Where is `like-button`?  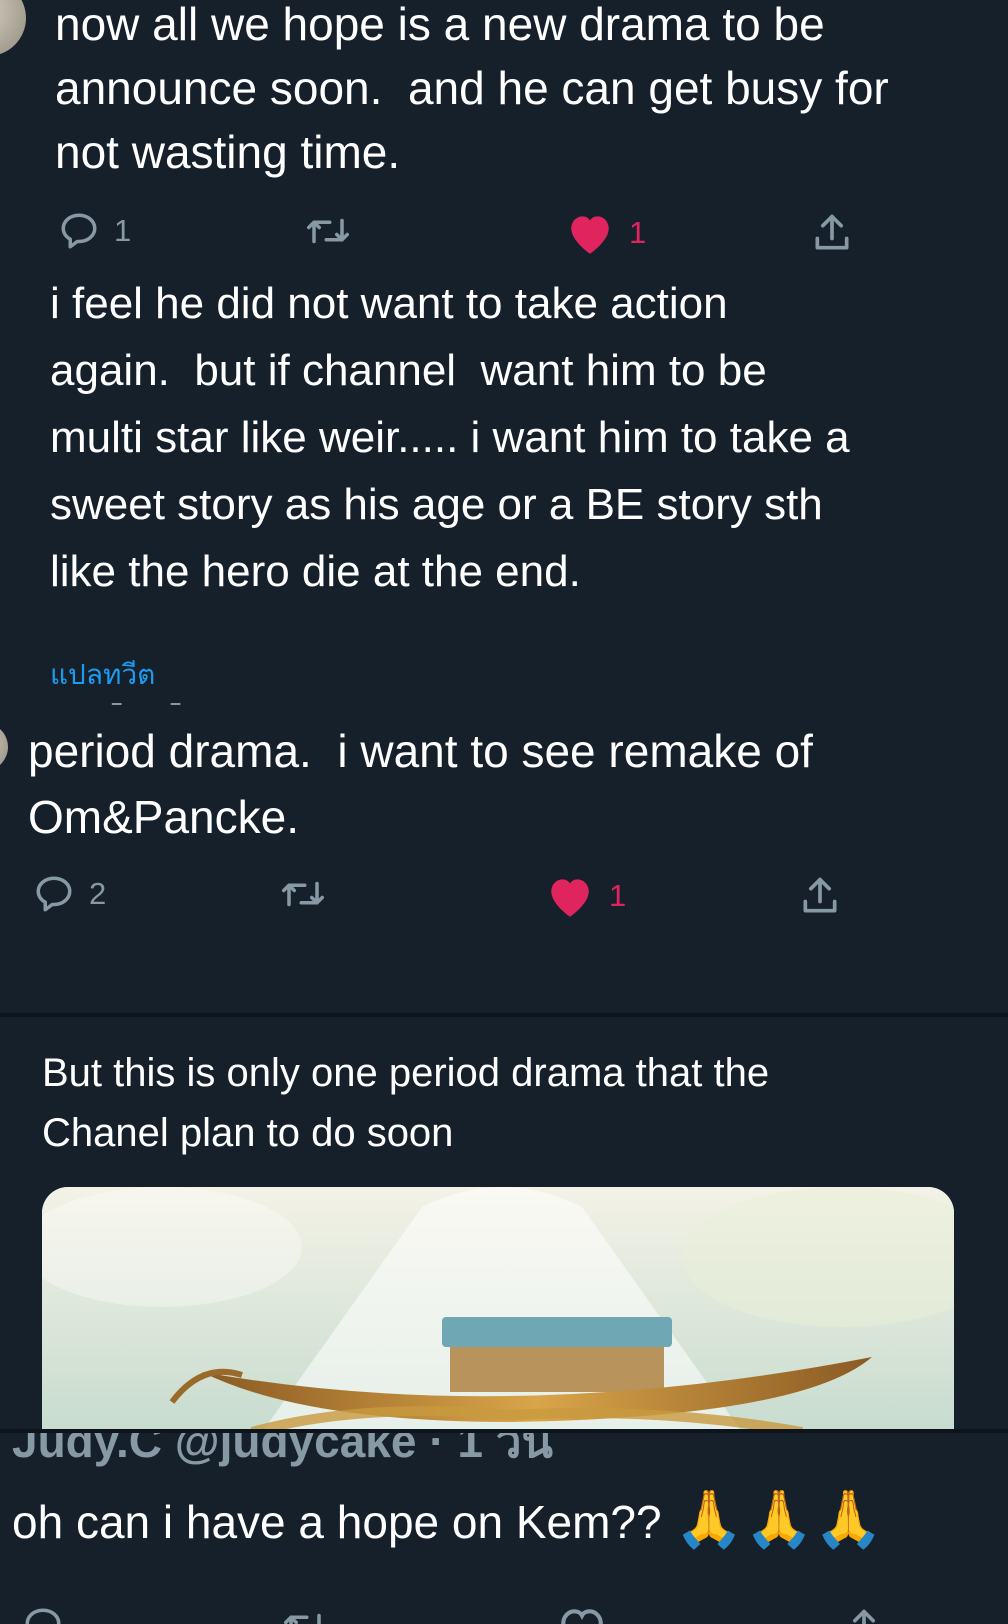 like-button is located at coordinates (582, 1614).